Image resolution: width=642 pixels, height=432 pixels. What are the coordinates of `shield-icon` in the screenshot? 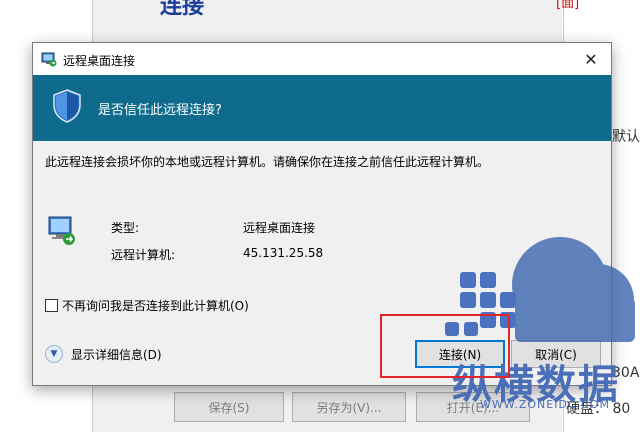 It's located at (67, 107).